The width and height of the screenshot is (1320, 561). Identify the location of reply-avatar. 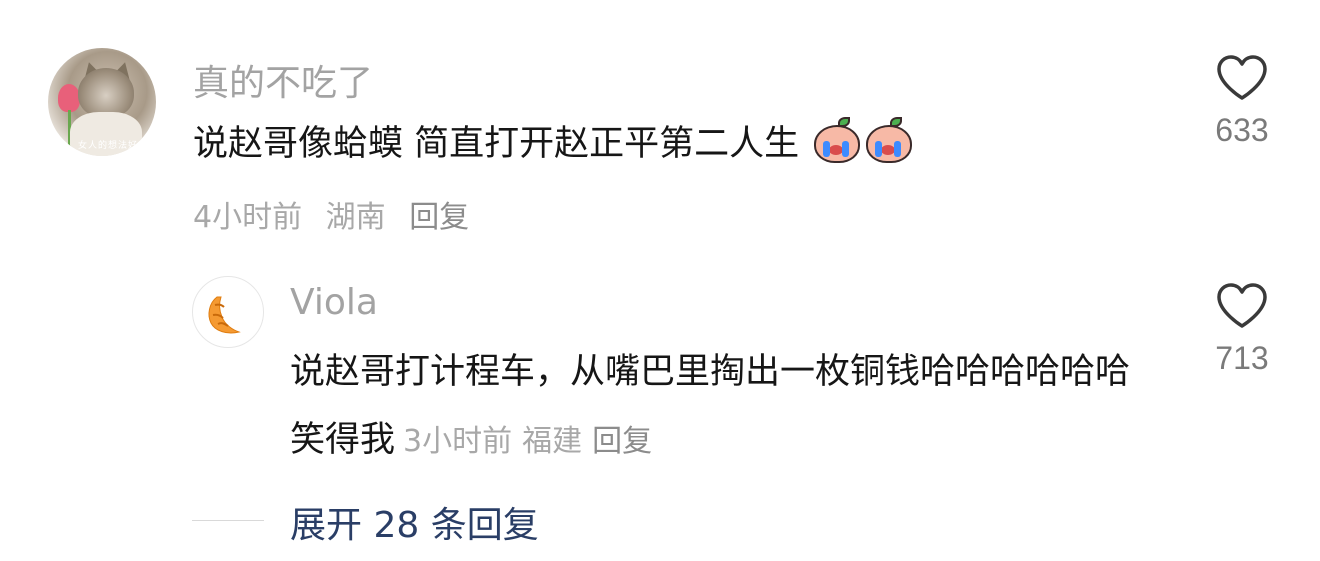
(228, 312).